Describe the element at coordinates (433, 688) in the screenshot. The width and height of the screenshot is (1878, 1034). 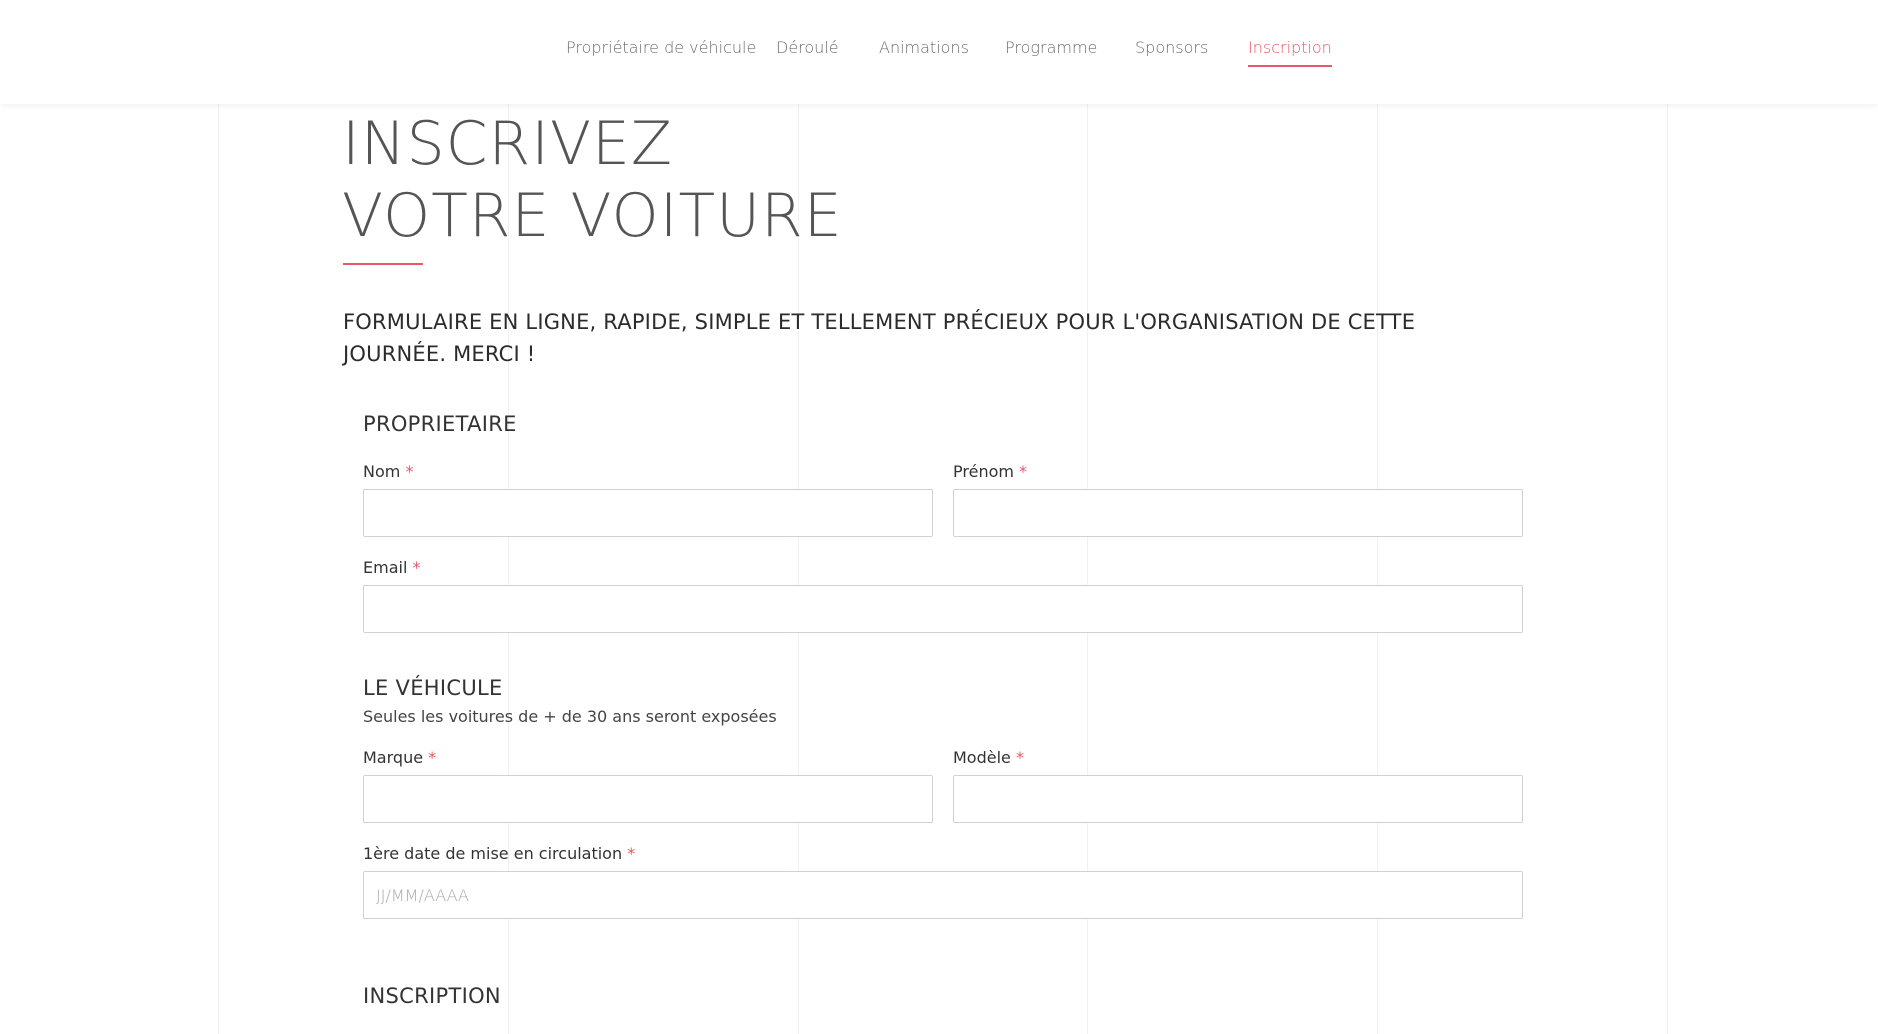
I see `section-title-vehicle: LE VÉHICULE` at that location.